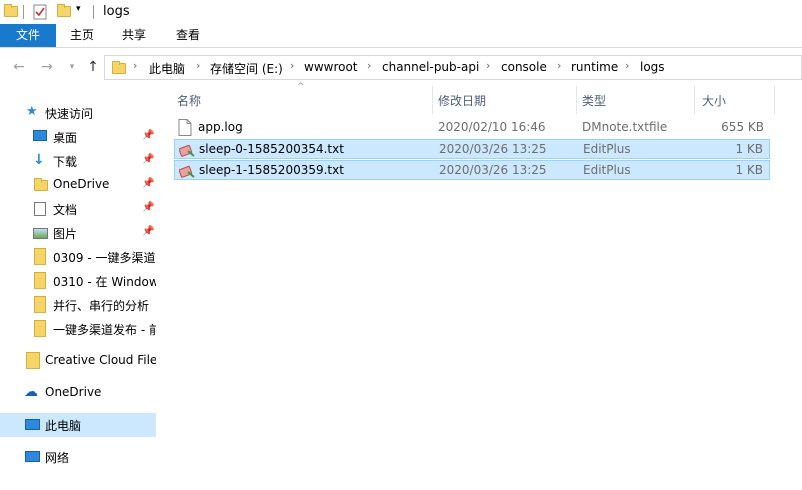 The height and width of the screenshot is (490, 802). I want to click on sidebar-item-onedrive: ☁ OneDrive, so click(78, 393).